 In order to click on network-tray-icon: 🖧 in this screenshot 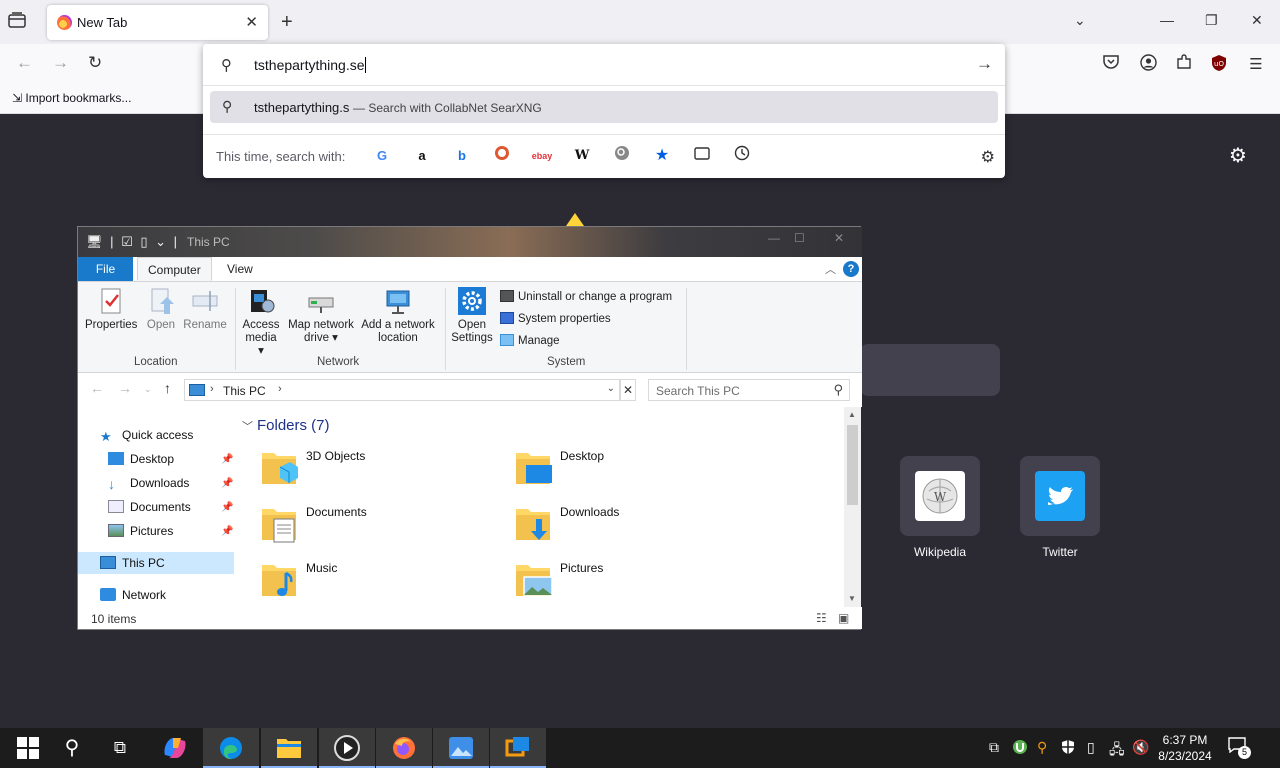, I will do `click(1117, 751)`.